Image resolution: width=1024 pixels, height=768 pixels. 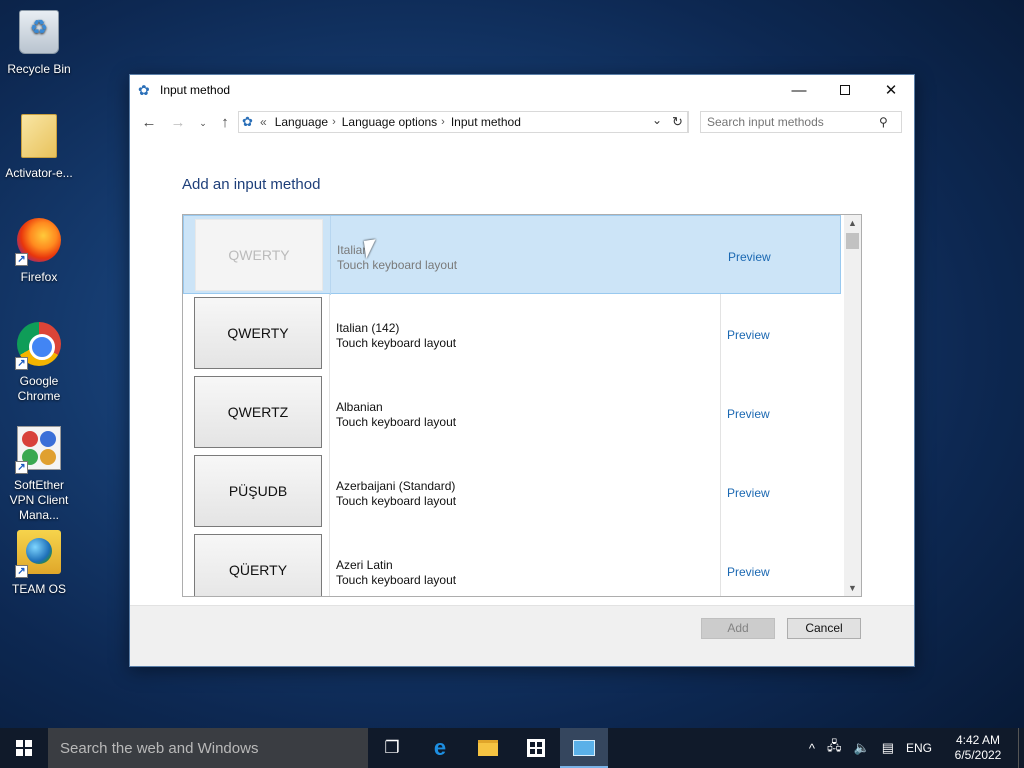 I want to click on desktop-icon-label: Google Chrome, so click(x=39, y=388).